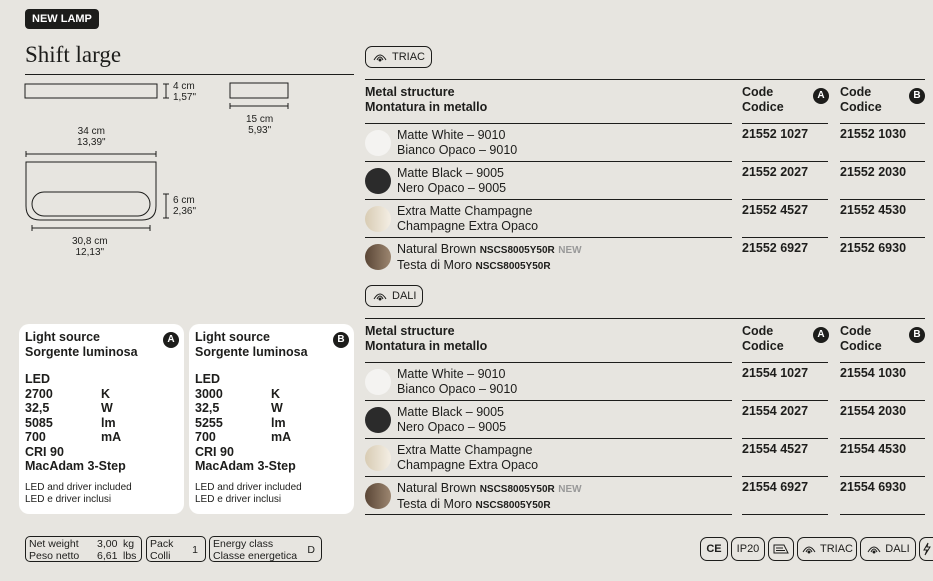 Image resolution: width=933 pixels, height=581 pixels. Describe the element at coordinates (426, 346) in the screenshot. I see `col-subtitle: Montatura in metallo` at that location.